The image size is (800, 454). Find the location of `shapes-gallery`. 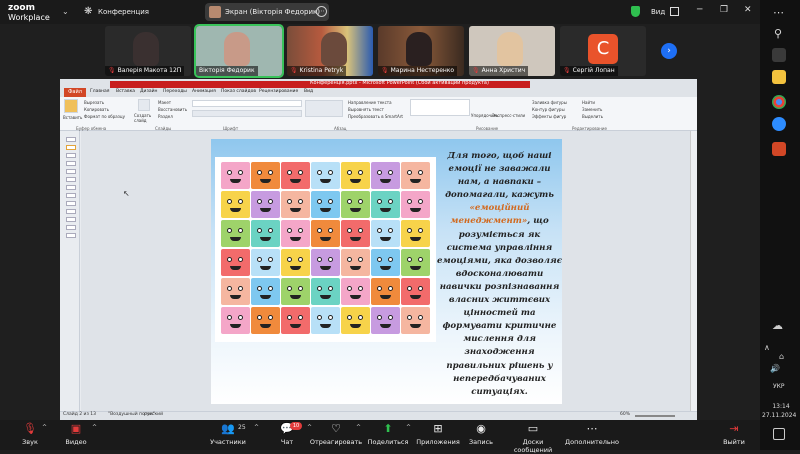

shapes-gallery is located at coordinates (440, 107).